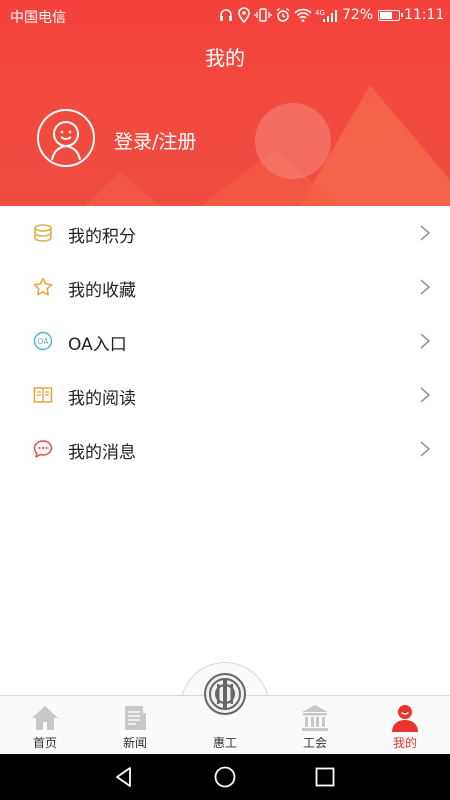 The image size is (450, 800). I want to click on tab-news: 新闻, so click(135, 725).